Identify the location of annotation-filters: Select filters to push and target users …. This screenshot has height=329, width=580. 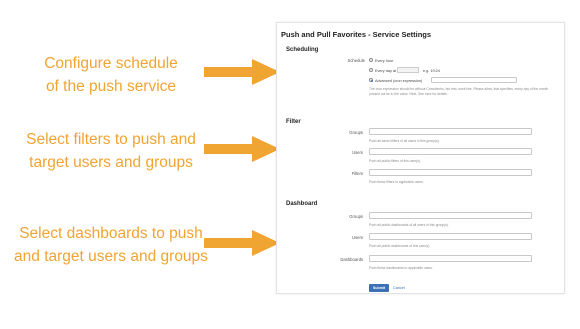
(111, 151).